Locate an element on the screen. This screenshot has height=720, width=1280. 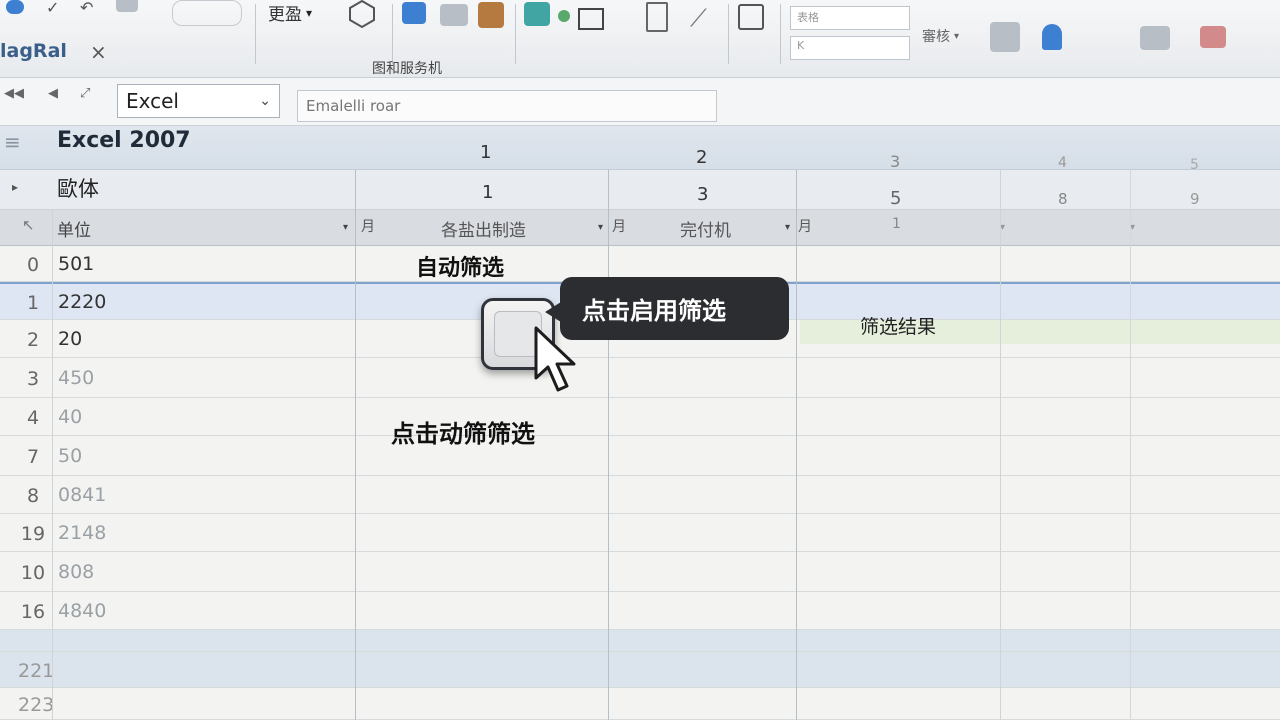
filter-result-label: 筛选结果 is located at coordinates (898, 327).